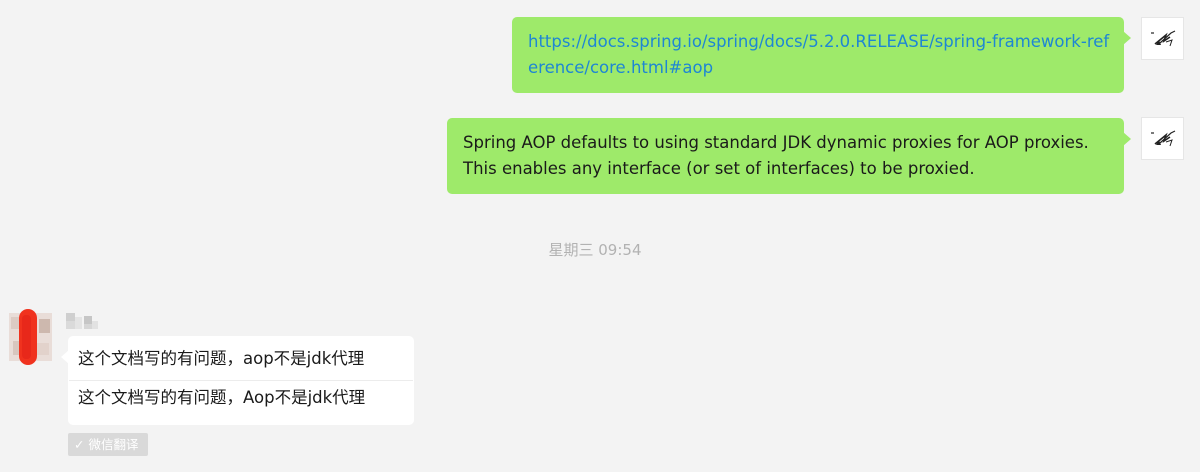 Image resolution: width=1200 pixels, height=472 pixels. Describe the element at coordinates (221, 358) in the screenshot. I see `message-text: 这个文档写的有问题，aop不是jdk代理` at that location.